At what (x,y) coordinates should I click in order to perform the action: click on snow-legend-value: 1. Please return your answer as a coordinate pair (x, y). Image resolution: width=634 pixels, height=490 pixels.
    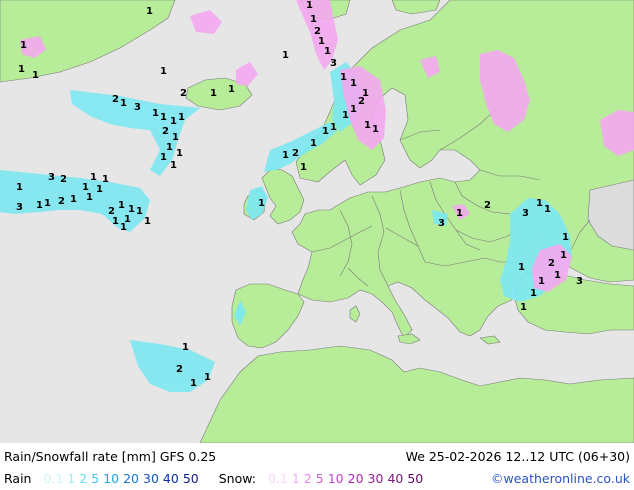
    Looking at the image, I should click on (295, 478).